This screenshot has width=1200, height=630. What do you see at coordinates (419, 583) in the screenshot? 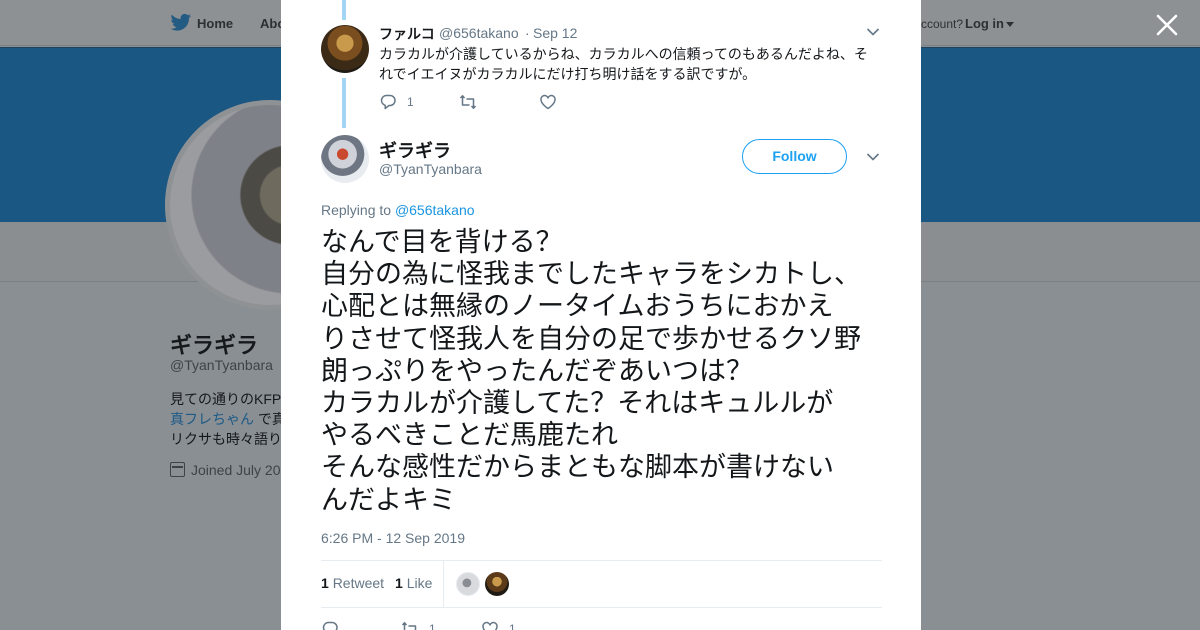
I see `like-label: Like` at bounding box center [419, 583].